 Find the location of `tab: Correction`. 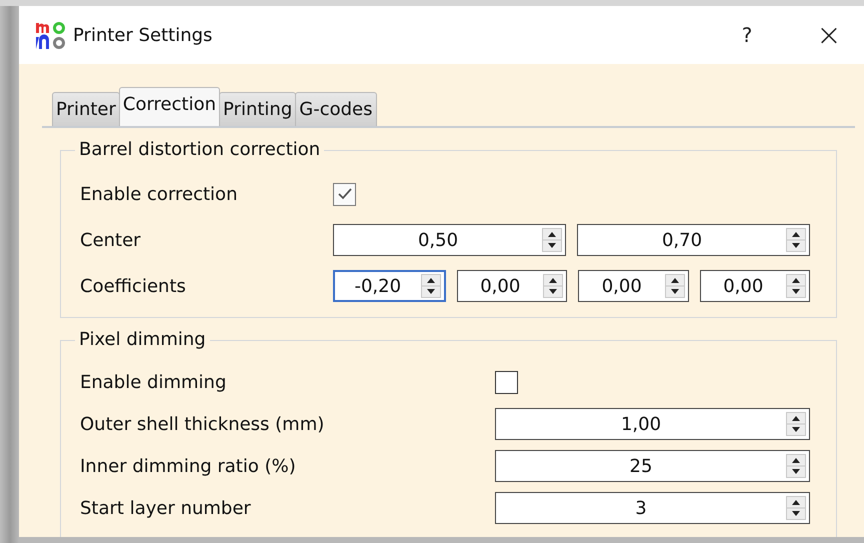

tab: Correction is located at coordinates (169, 106).